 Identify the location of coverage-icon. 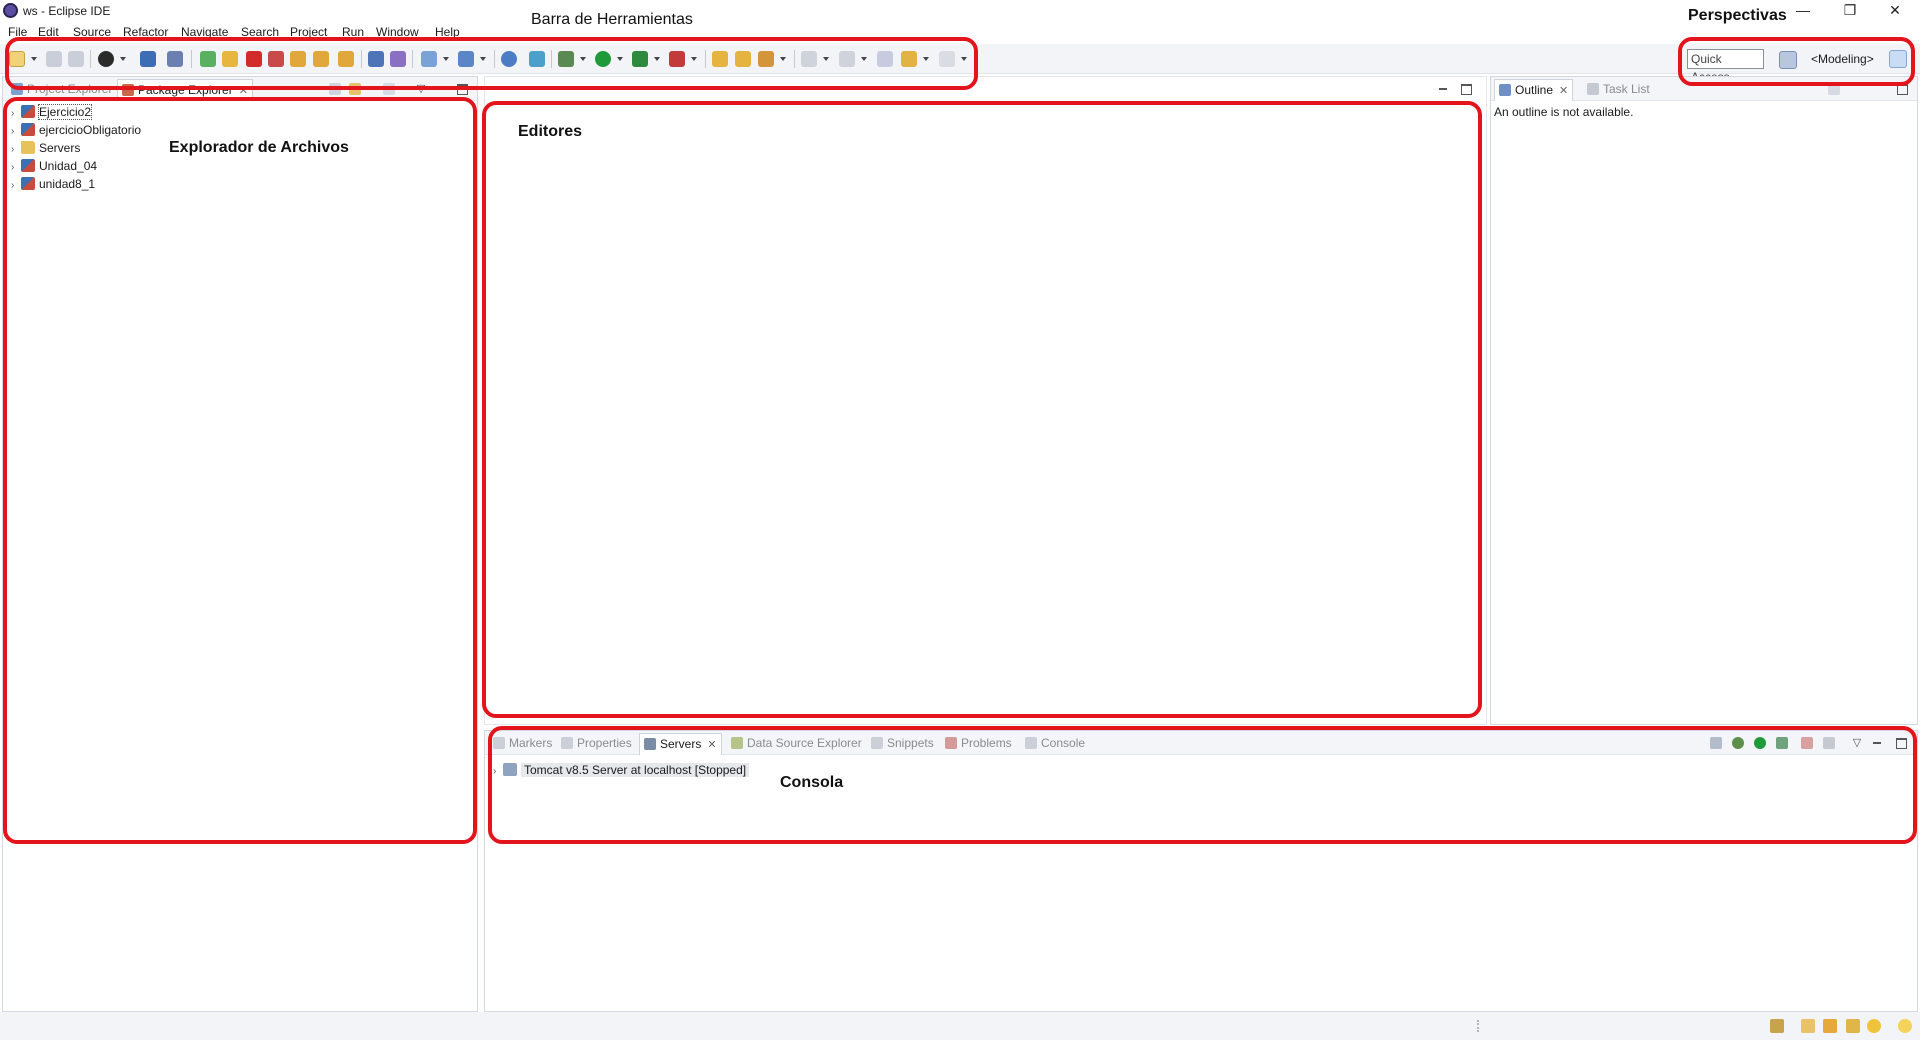
(640, 59).